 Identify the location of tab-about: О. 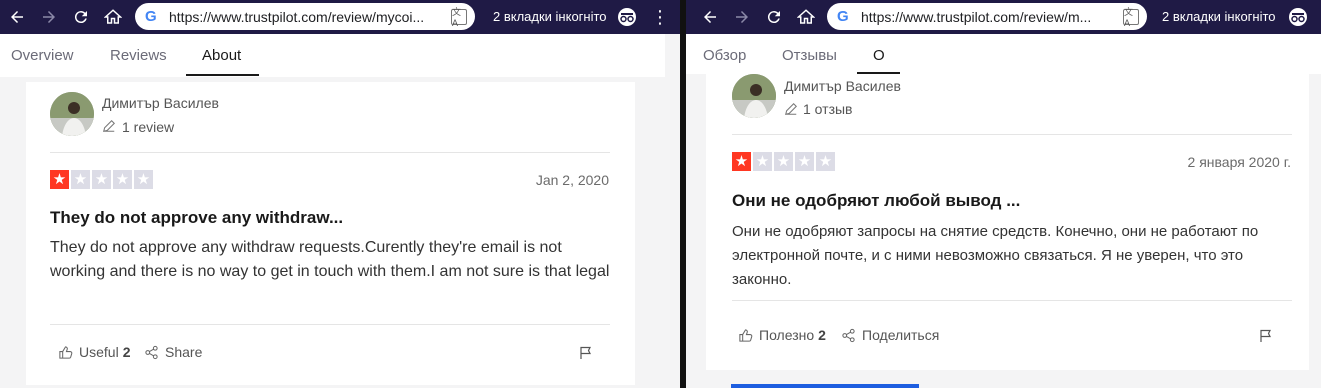
(879, 55).